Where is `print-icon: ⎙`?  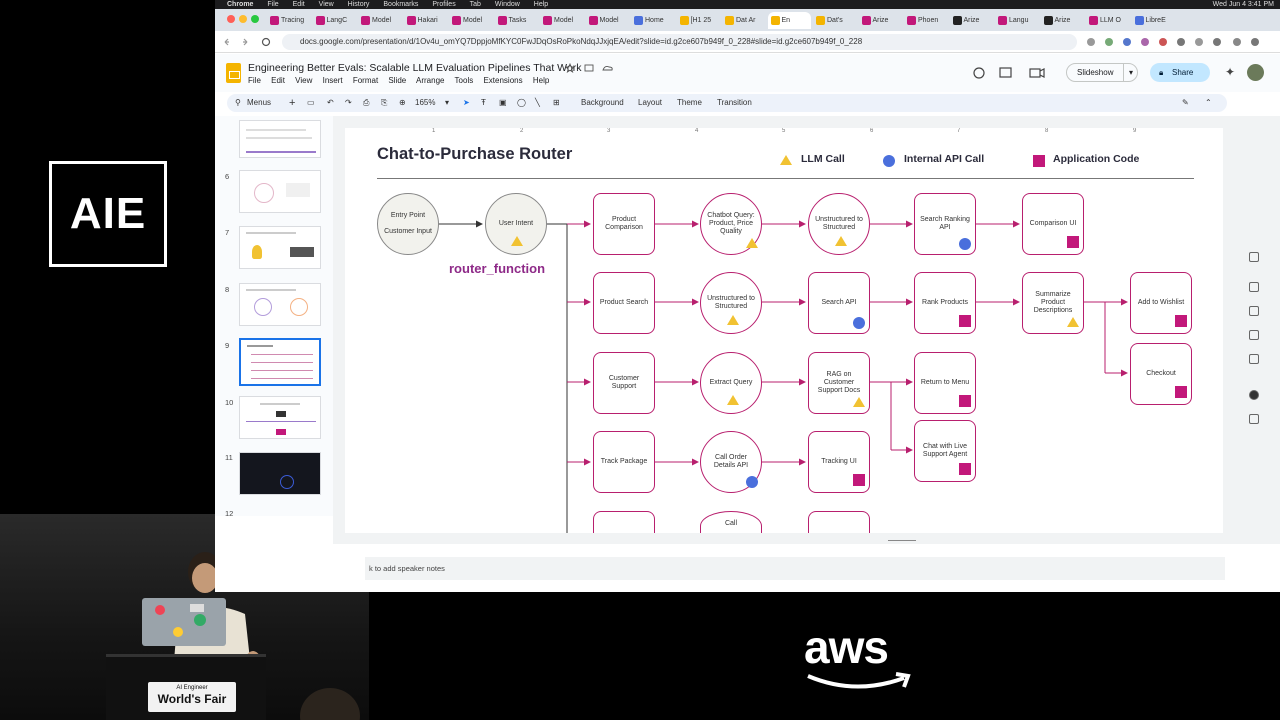 print-icon: ⎙ is located at coordinates (366, 103).